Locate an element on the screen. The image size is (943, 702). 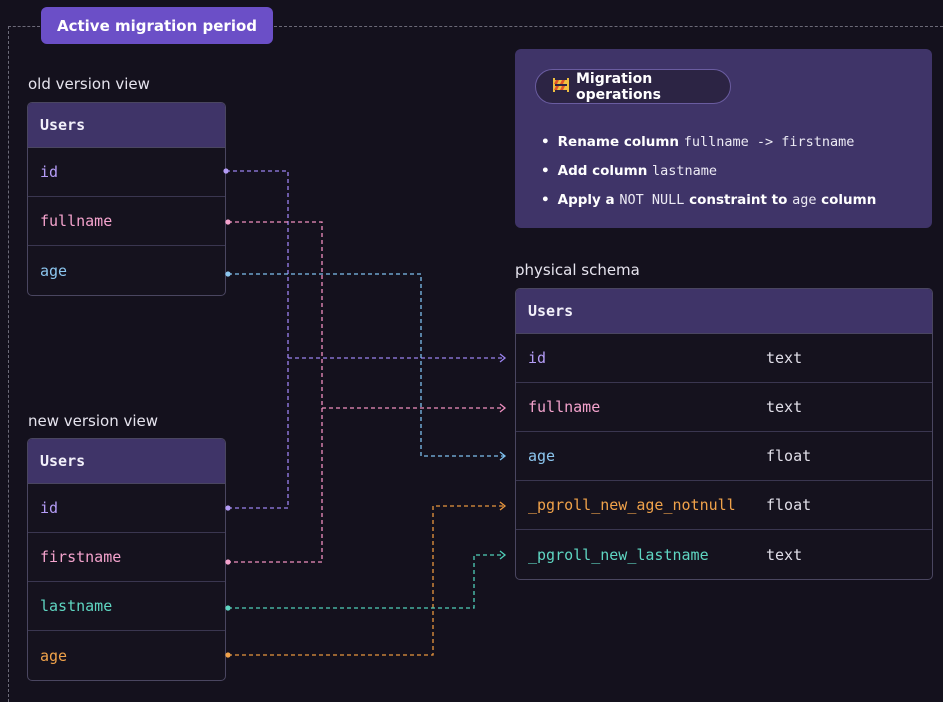
connector-lastname is located at coordinates (366, 581).